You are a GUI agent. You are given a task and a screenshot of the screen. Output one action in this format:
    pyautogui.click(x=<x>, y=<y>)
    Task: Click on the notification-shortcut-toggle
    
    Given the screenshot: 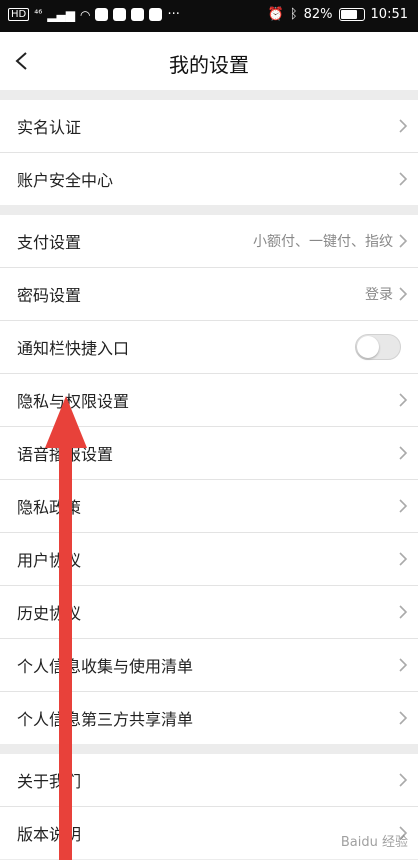 What is the action you would take?
    pyautogui.click(x=378, y=347)
    